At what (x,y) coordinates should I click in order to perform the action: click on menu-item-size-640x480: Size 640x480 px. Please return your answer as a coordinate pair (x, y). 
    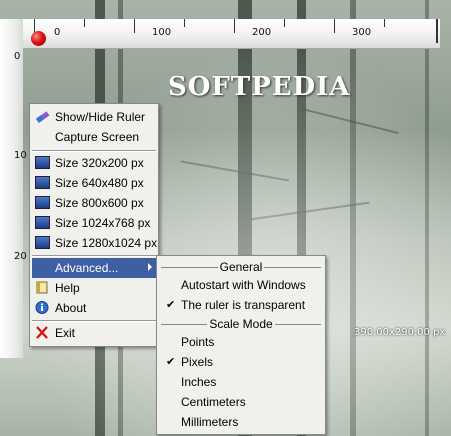
    Looking at the image, I should click on (94, 183).